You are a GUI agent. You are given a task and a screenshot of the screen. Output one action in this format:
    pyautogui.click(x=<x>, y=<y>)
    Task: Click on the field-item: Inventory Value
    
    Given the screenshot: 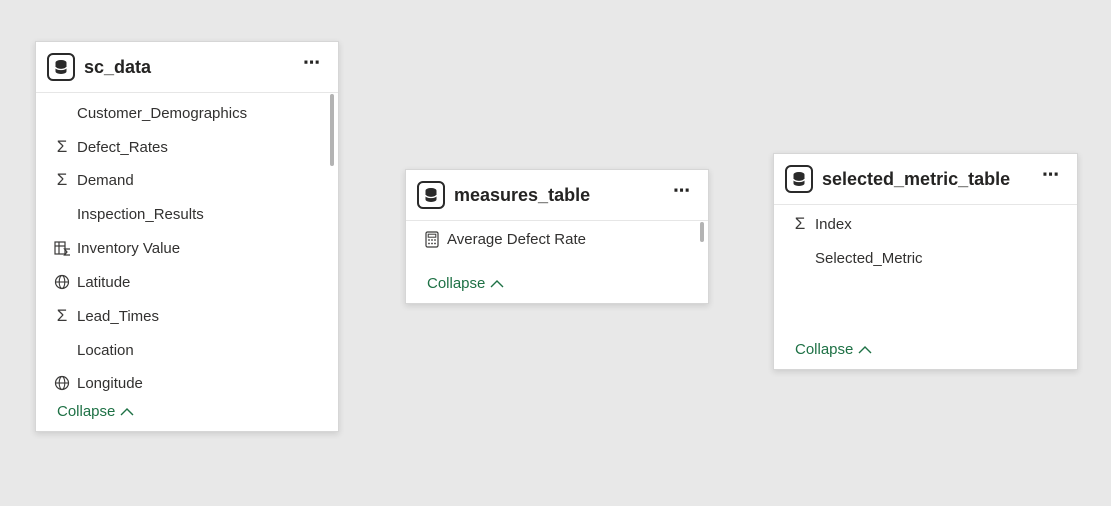 What is the action you would take?
    pyautogui.click(x=187, y=249)
    